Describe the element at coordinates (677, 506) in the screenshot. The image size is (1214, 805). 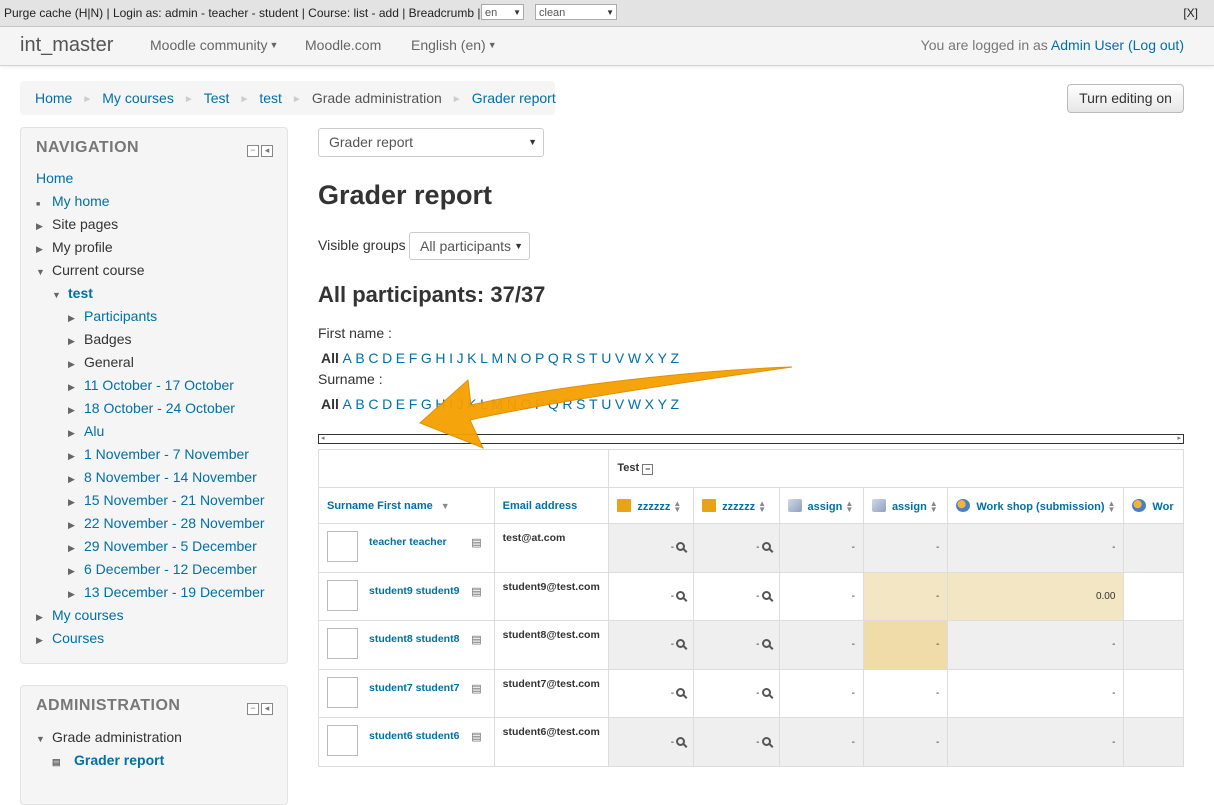
I see `sort-icon: ▲ ▼` at that location.